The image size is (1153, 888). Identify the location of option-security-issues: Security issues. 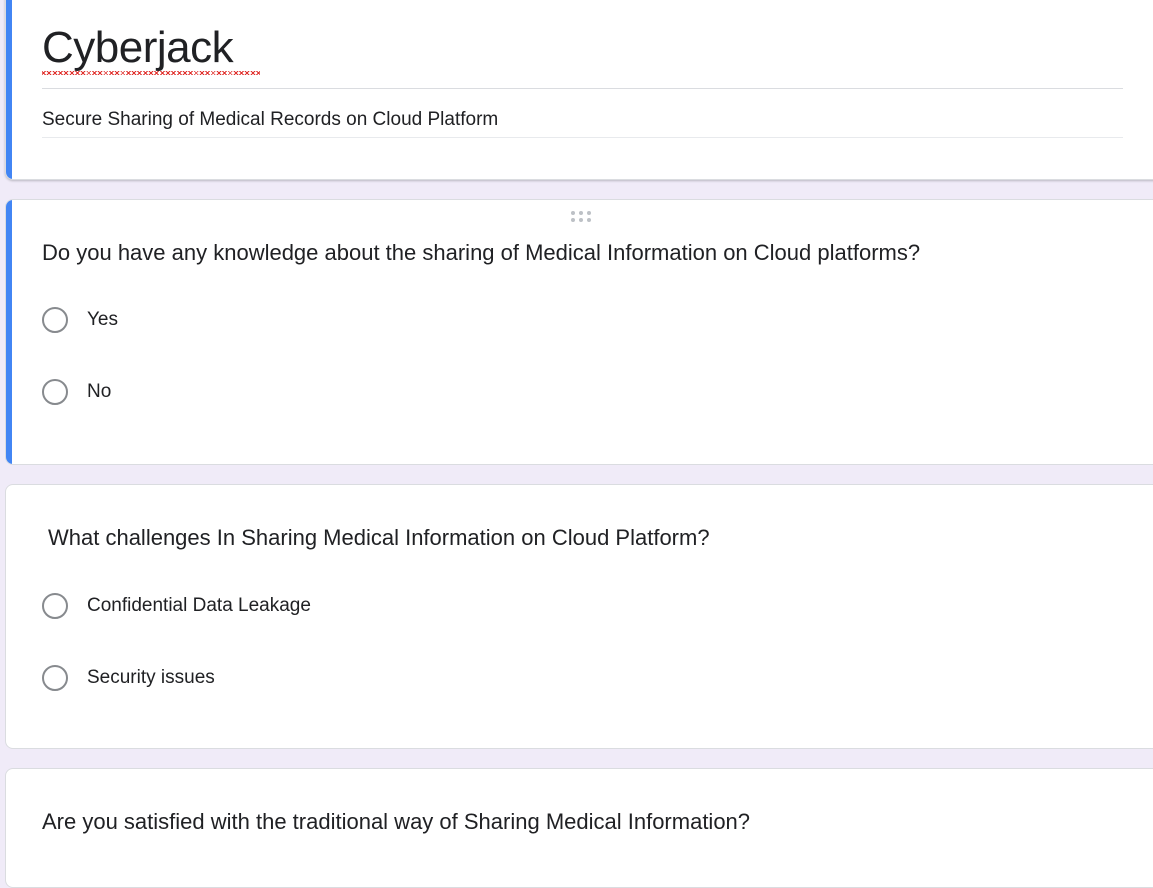
(128, 678).